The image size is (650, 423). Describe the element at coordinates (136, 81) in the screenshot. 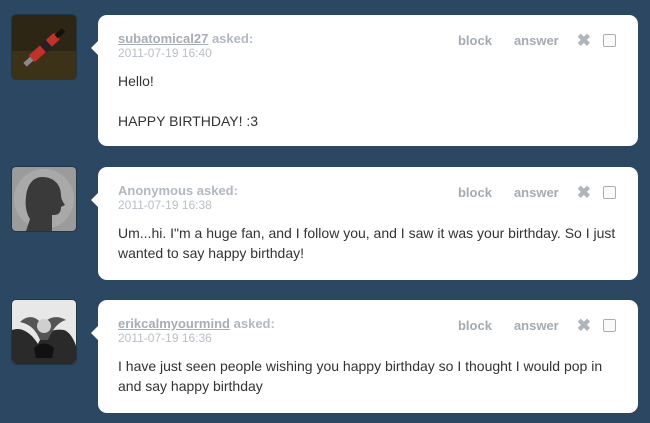

I see `message-paragraph: Hello!` at that location.